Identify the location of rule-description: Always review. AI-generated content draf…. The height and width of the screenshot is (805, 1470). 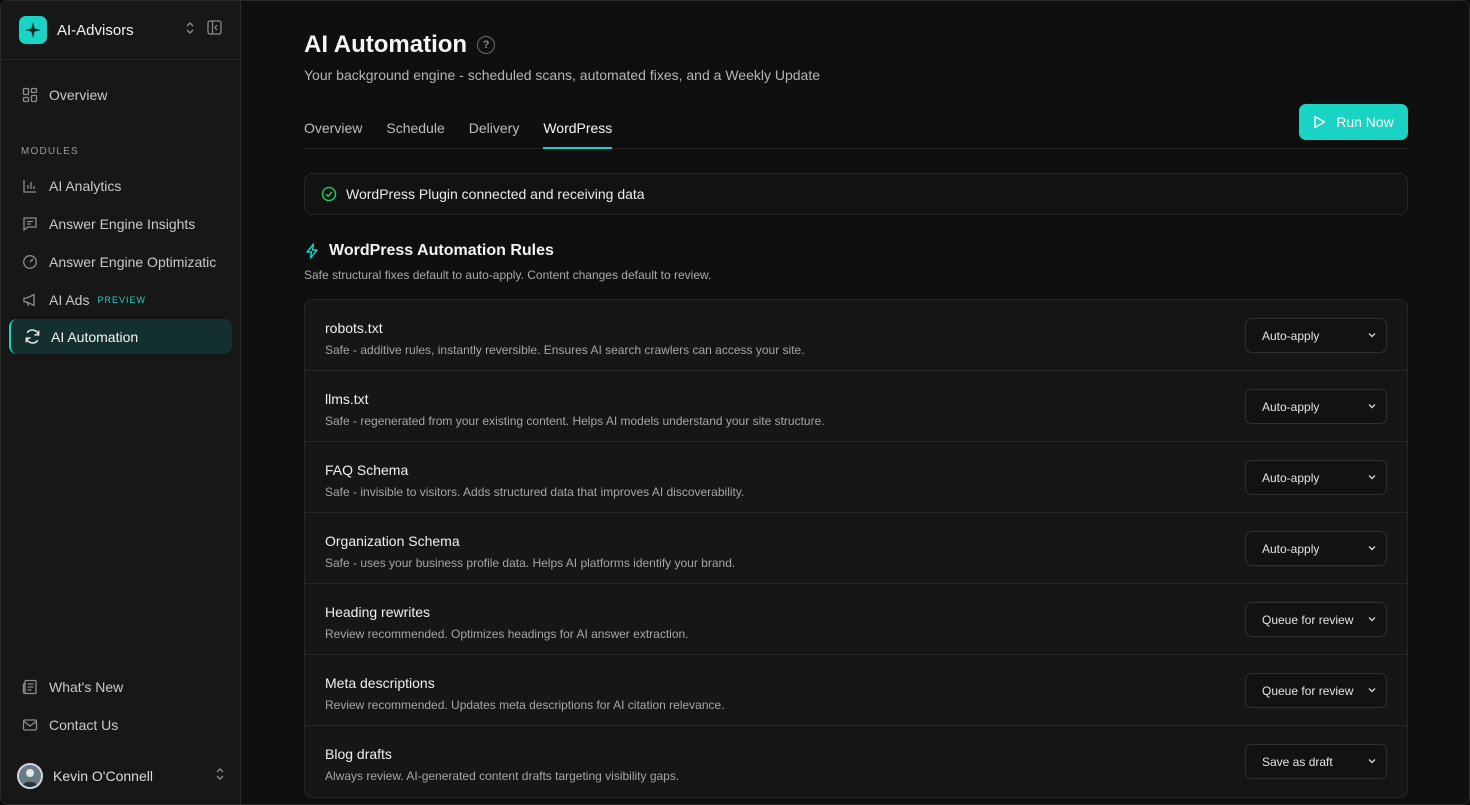
(502, 776).